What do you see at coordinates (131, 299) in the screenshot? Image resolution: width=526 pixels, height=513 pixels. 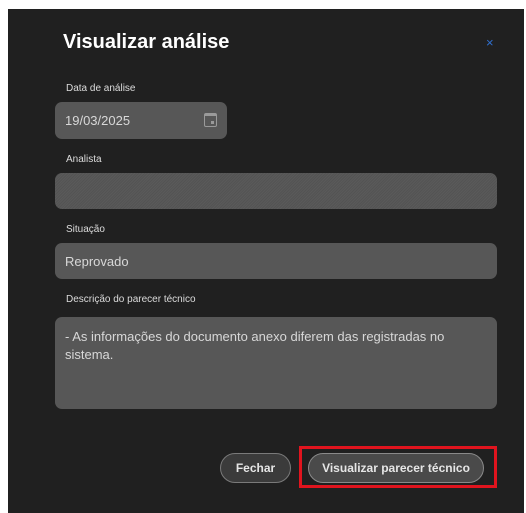 I see `description-label: Descrição do parecer técnico` at bounding box center [131, 299].